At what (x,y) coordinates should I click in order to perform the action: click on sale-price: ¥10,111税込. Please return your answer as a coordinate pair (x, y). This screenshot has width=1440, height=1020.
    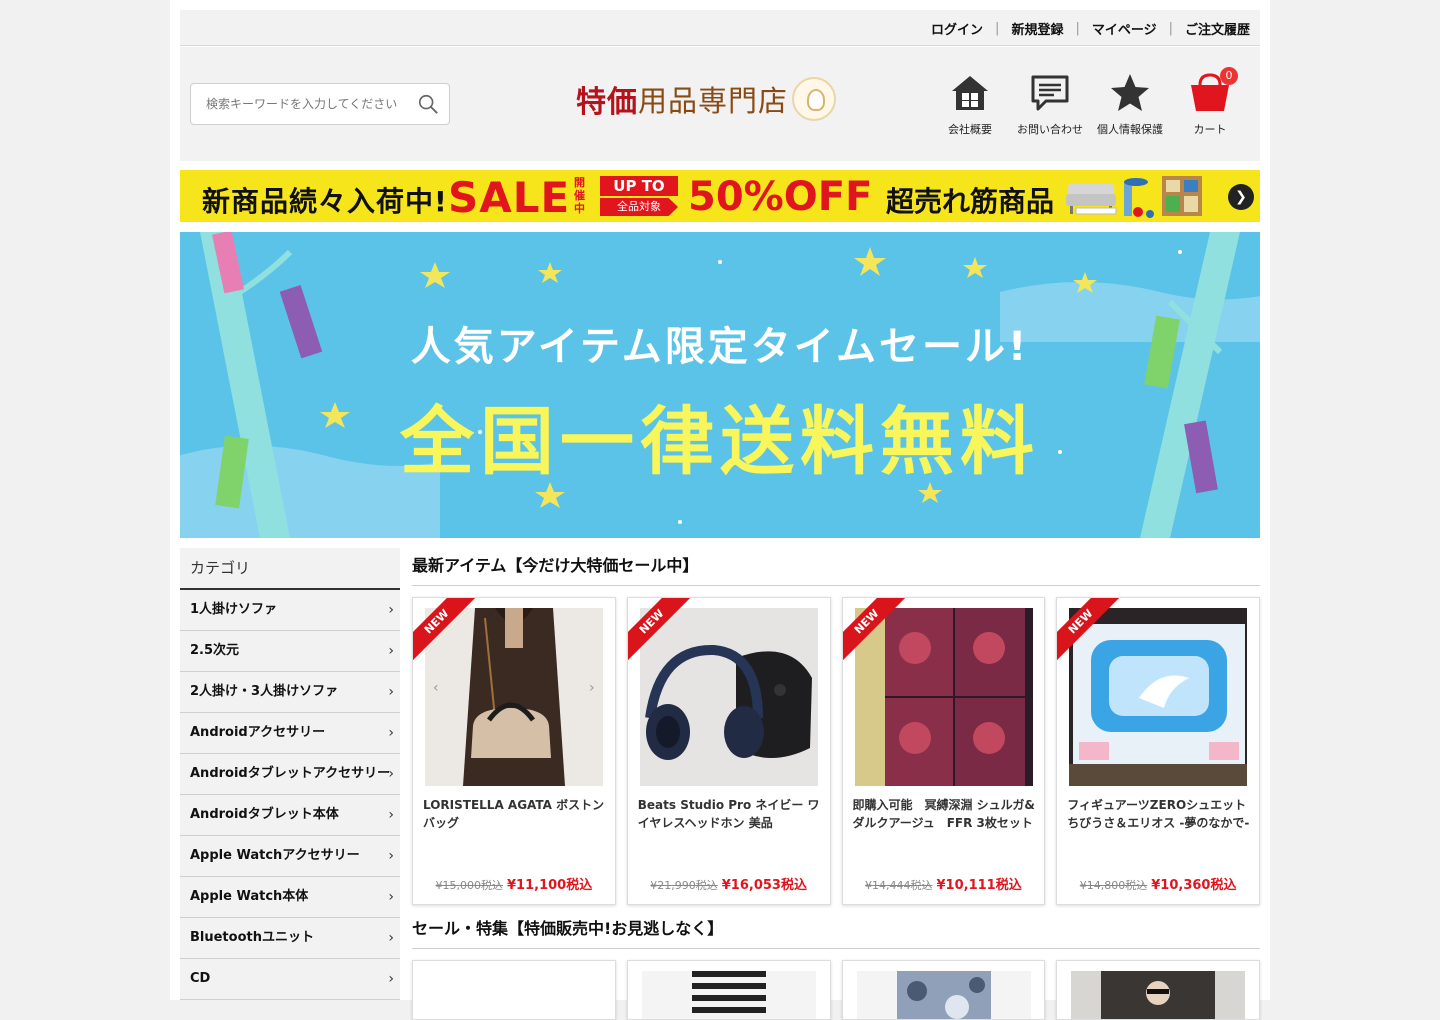
    Looking at the image, I should click on (979, 885).